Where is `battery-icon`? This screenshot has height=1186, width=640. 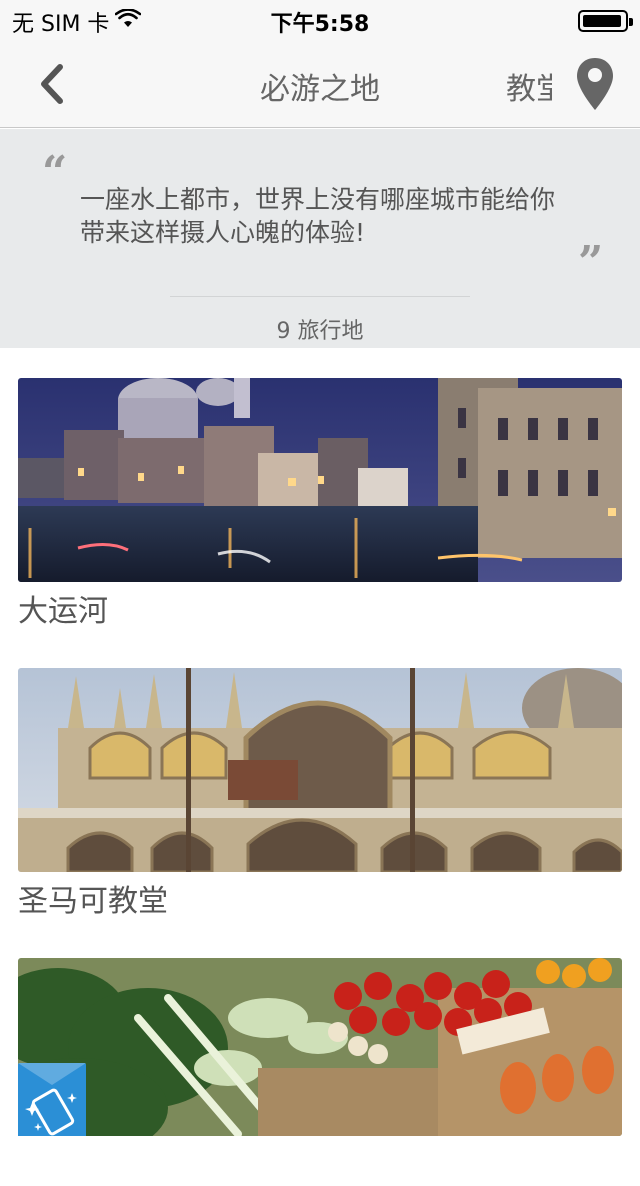
battery-icon is located at coordinates (605, 21).